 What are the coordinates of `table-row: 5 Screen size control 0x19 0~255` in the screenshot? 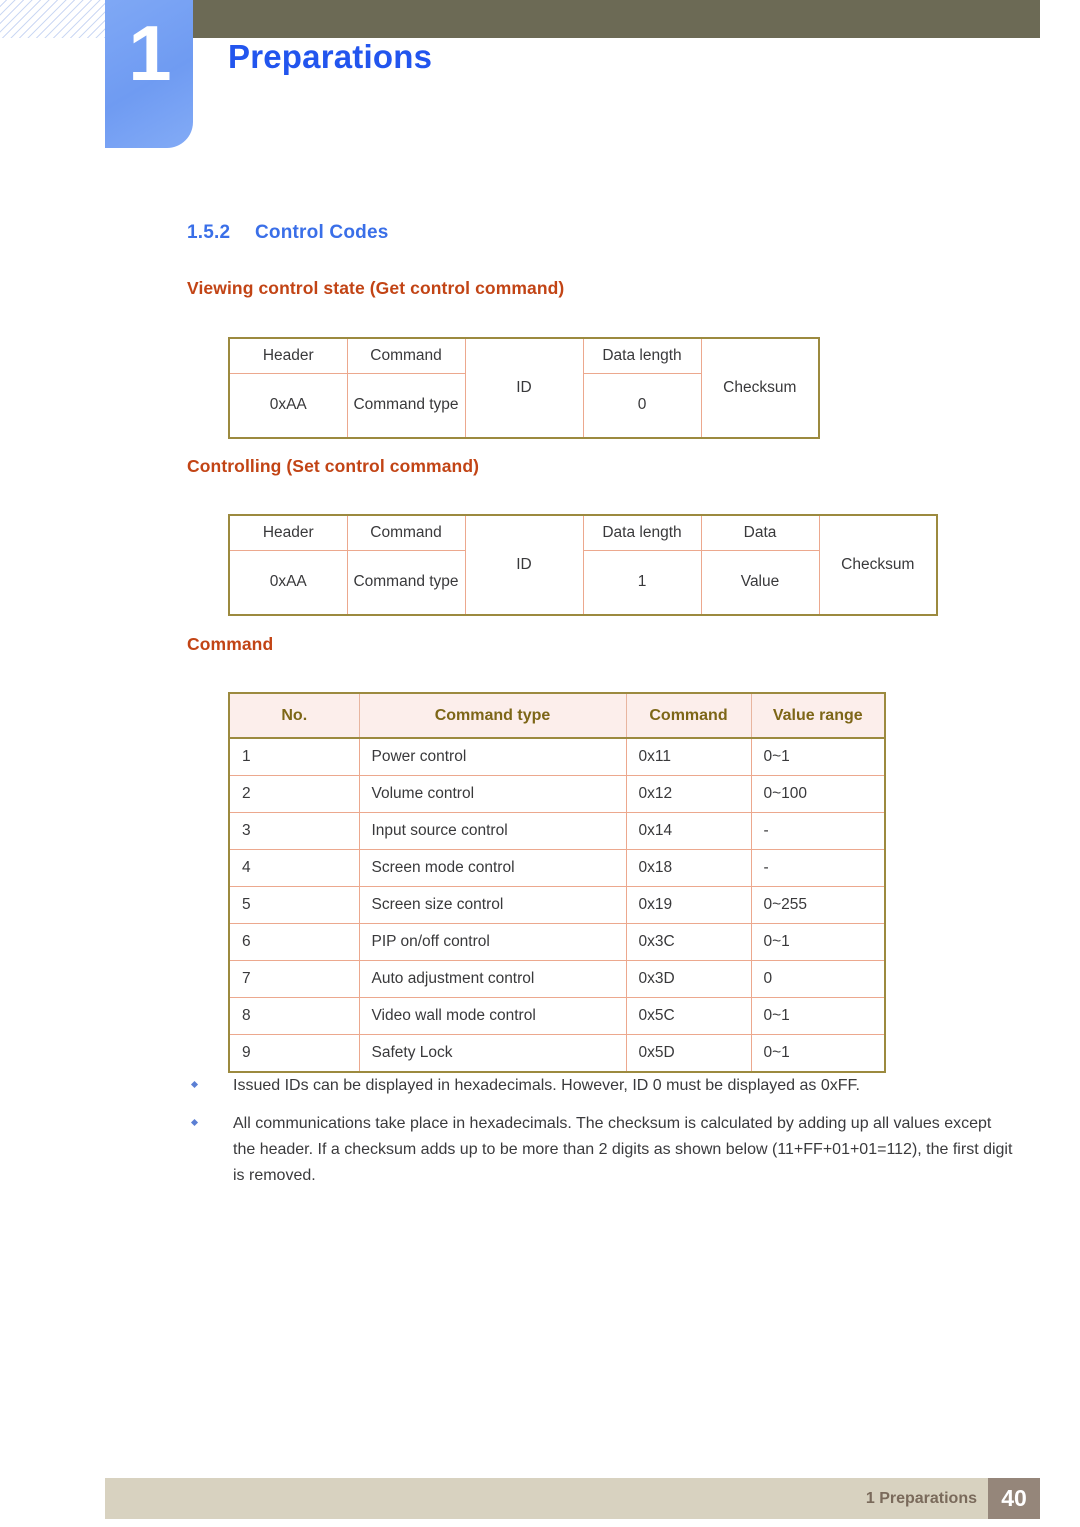 It's located at (557, 905).